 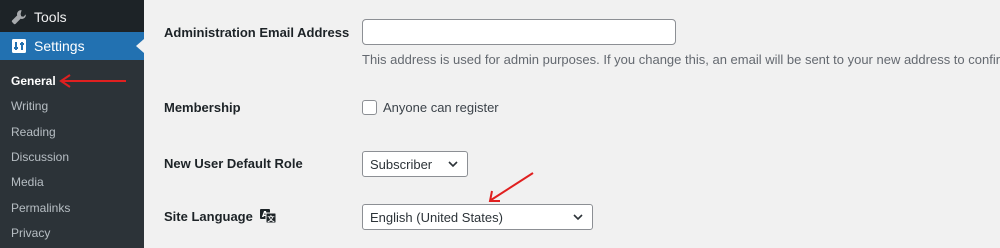 I want to click on default-role-select: Subscriber, so click(x=415, y=164).